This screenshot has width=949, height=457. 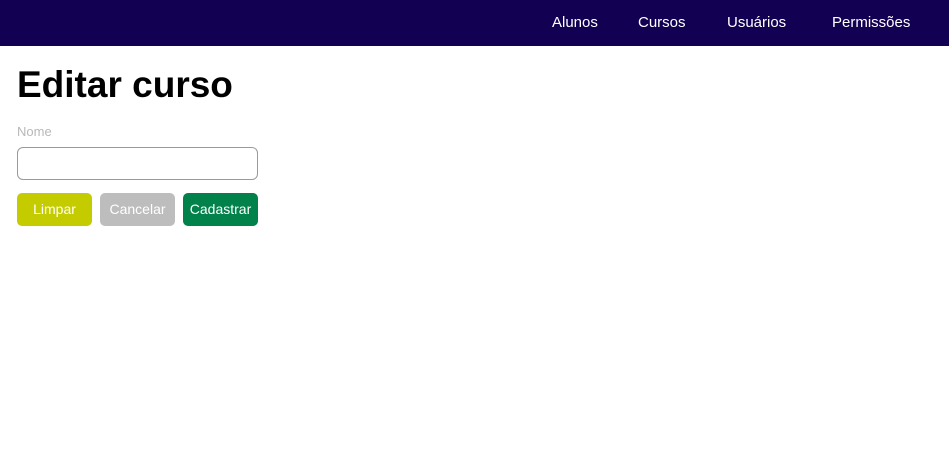 What do you see at coordinates (474, 23) in the screenshot?
I see `top-navbar: Alunos Cursos Usuários Permissões` at bounding box center [474, 23].